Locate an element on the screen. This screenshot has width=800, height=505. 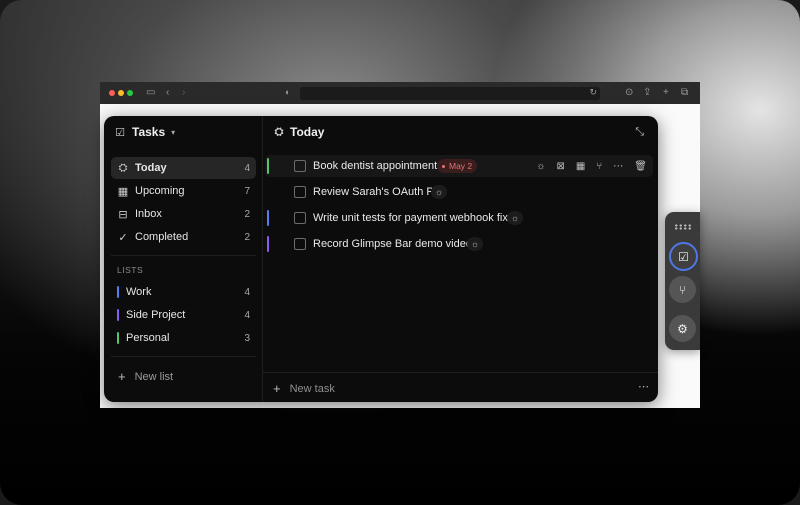
task-title: Book dentist appointment is located at coordinates (375, 166).